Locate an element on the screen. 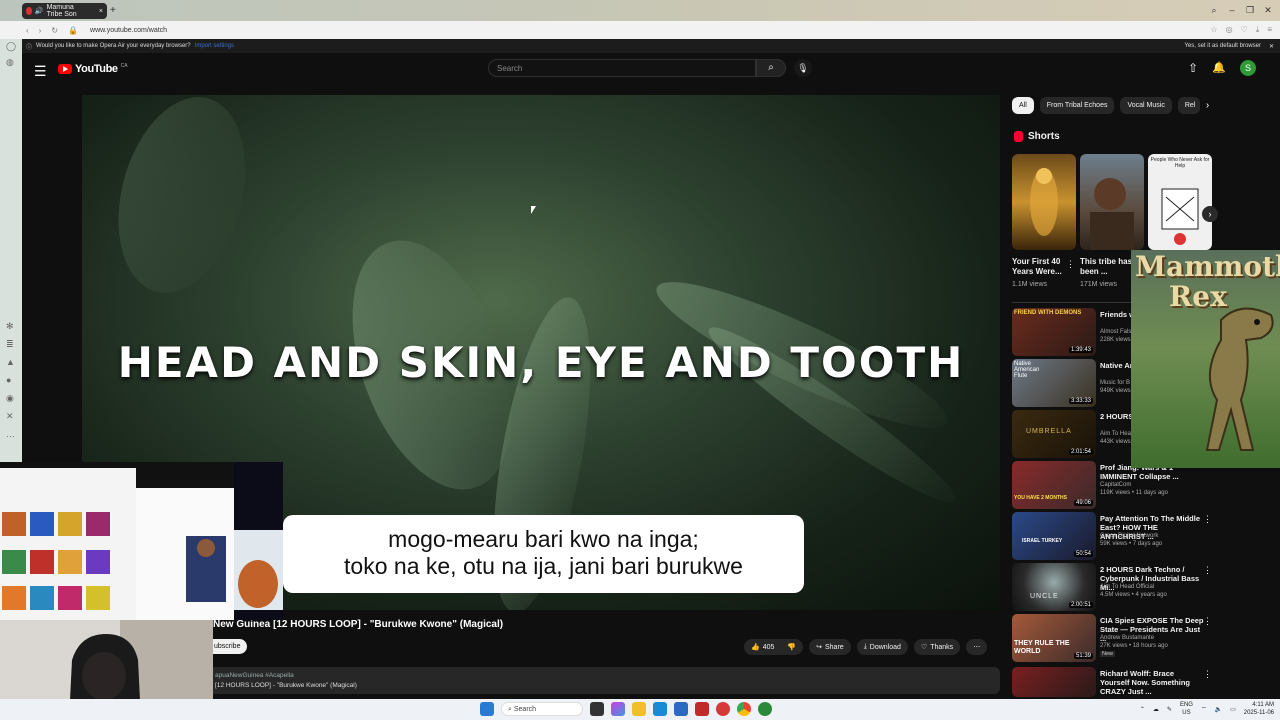 The image size is (1280, 720). download-icon: ⤓ is located at coordinates (1258, 30).